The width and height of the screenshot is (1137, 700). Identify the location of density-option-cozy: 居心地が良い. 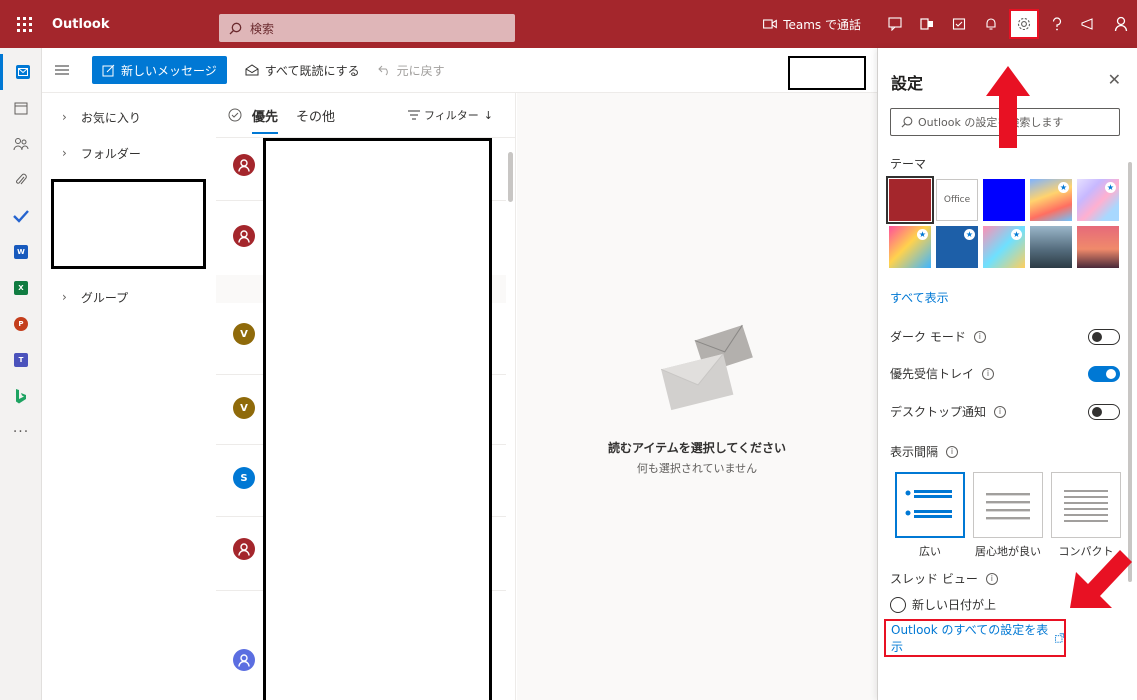
(1008, 515).